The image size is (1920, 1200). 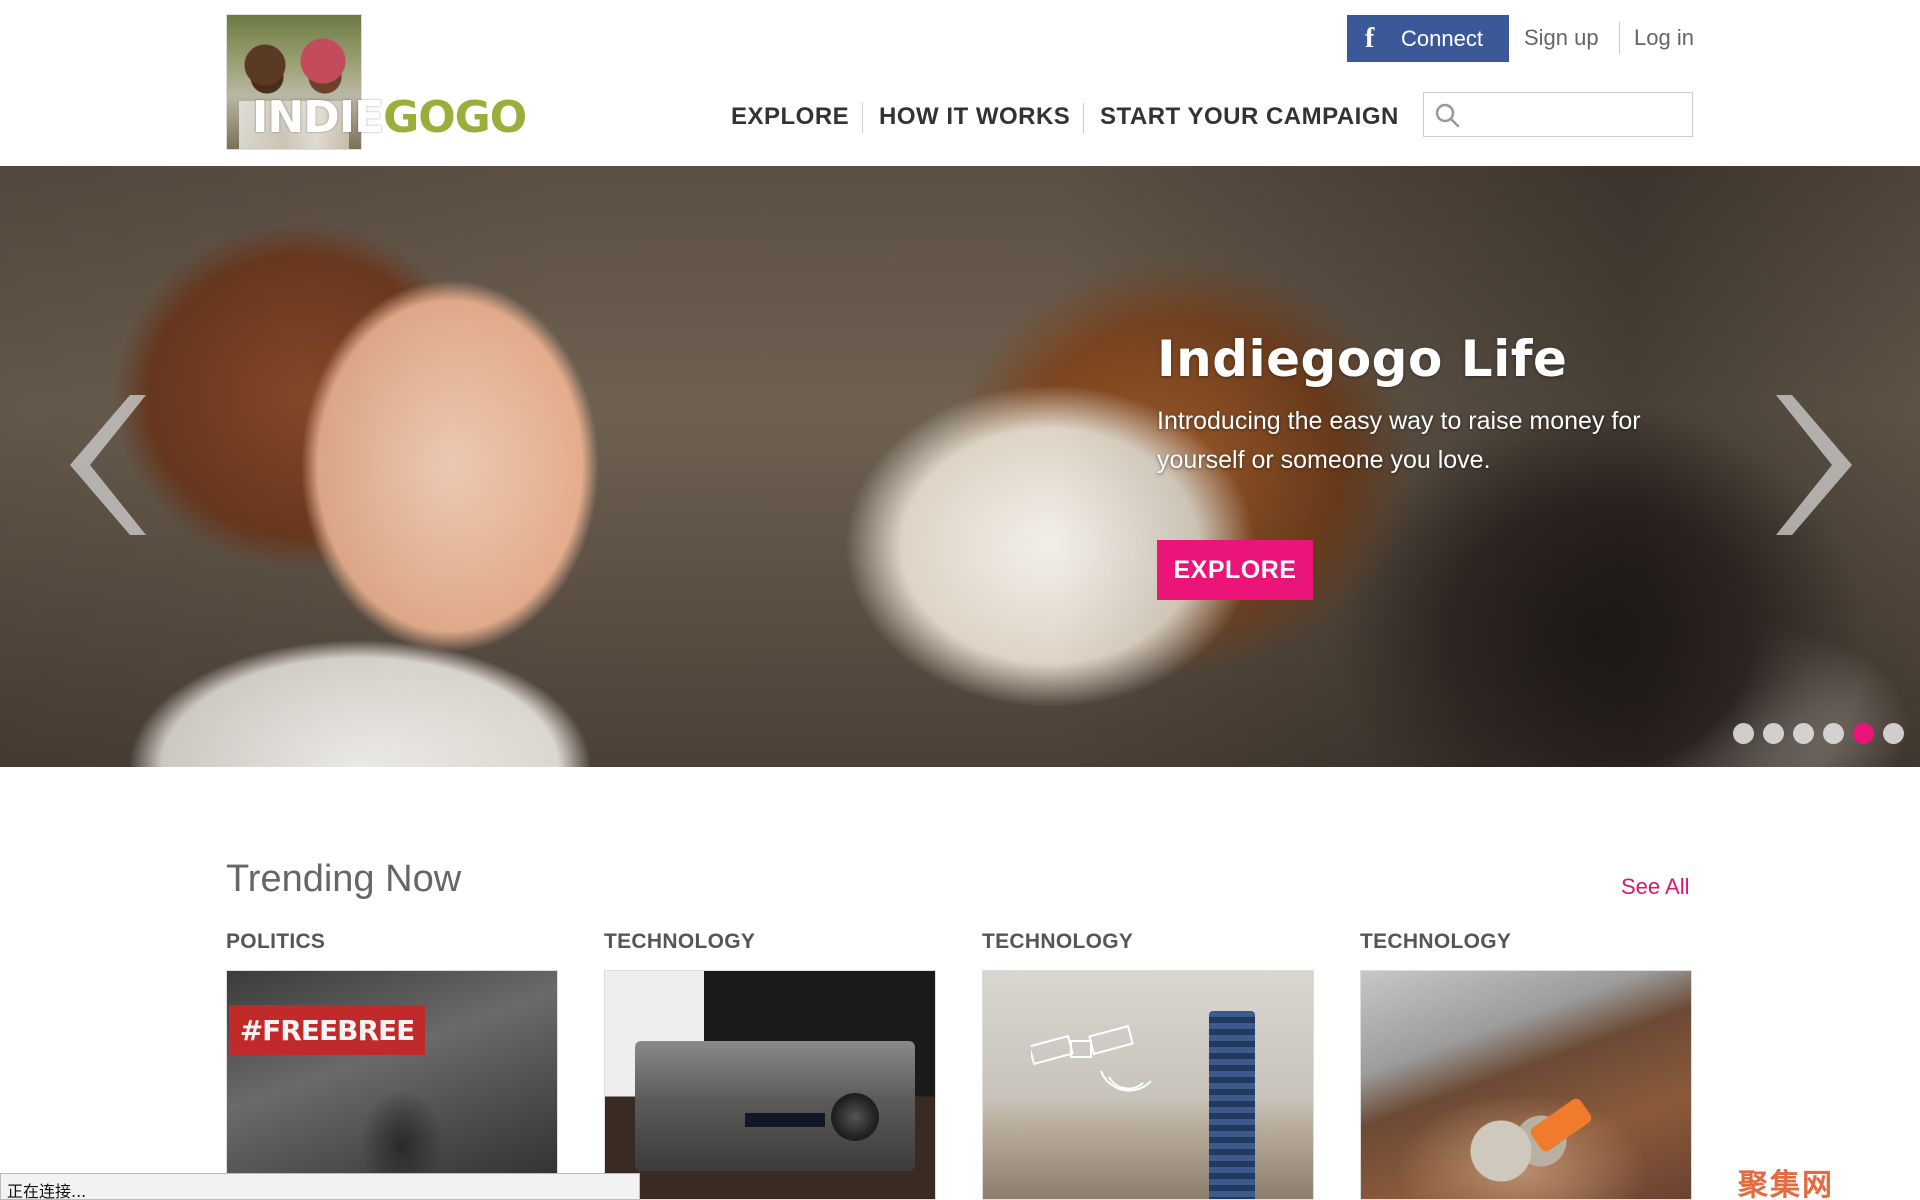 I want to click on search-box, so click(x=1558, y=114).